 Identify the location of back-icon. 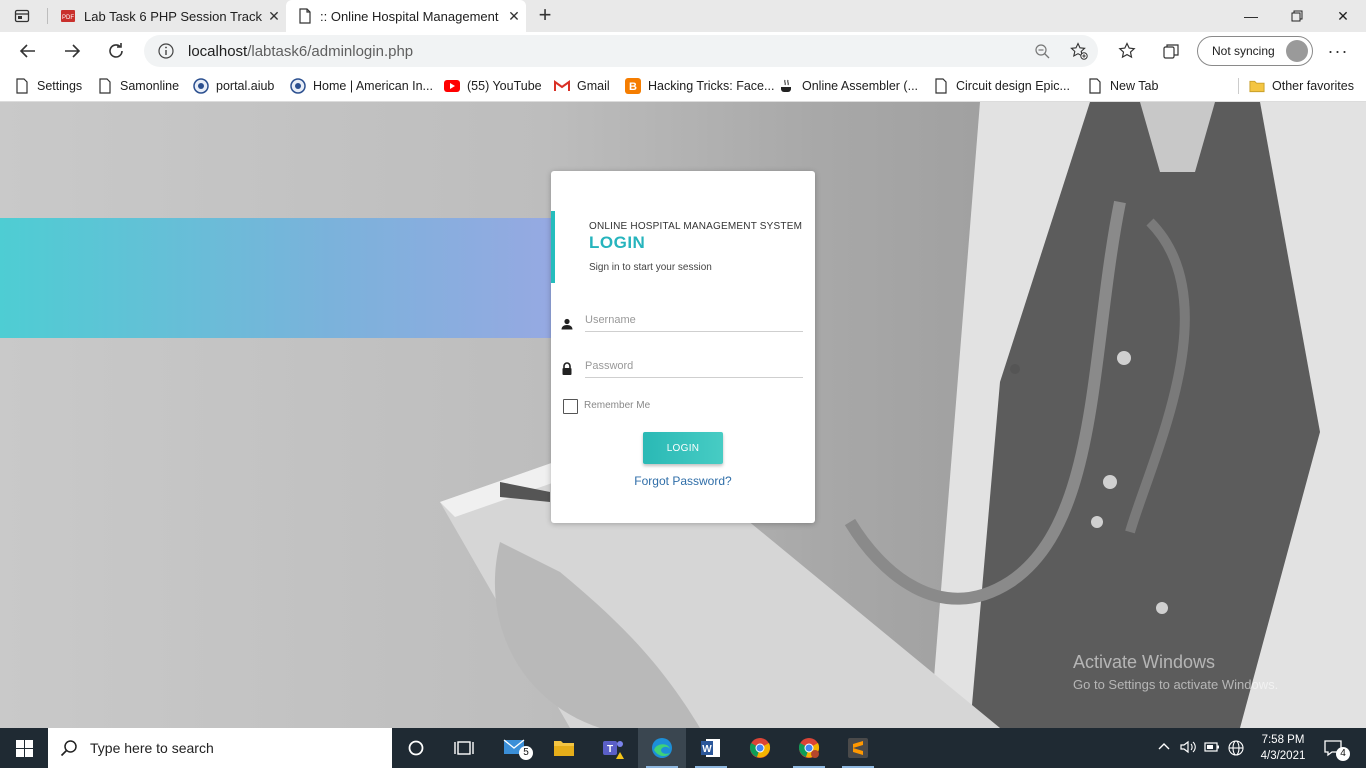
(28, 51).